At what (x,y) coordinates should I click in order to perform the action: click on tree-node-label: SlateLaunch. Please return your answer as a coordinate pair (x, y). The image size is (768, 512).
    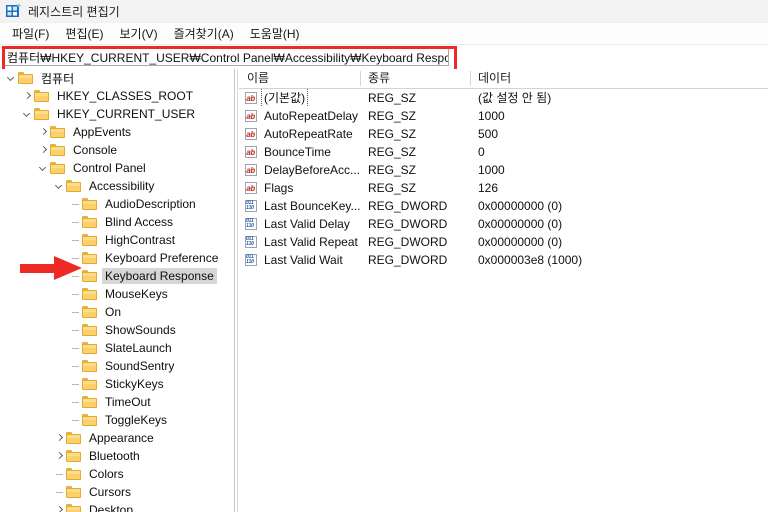
    Looking at the image, I should click on (138, 348).